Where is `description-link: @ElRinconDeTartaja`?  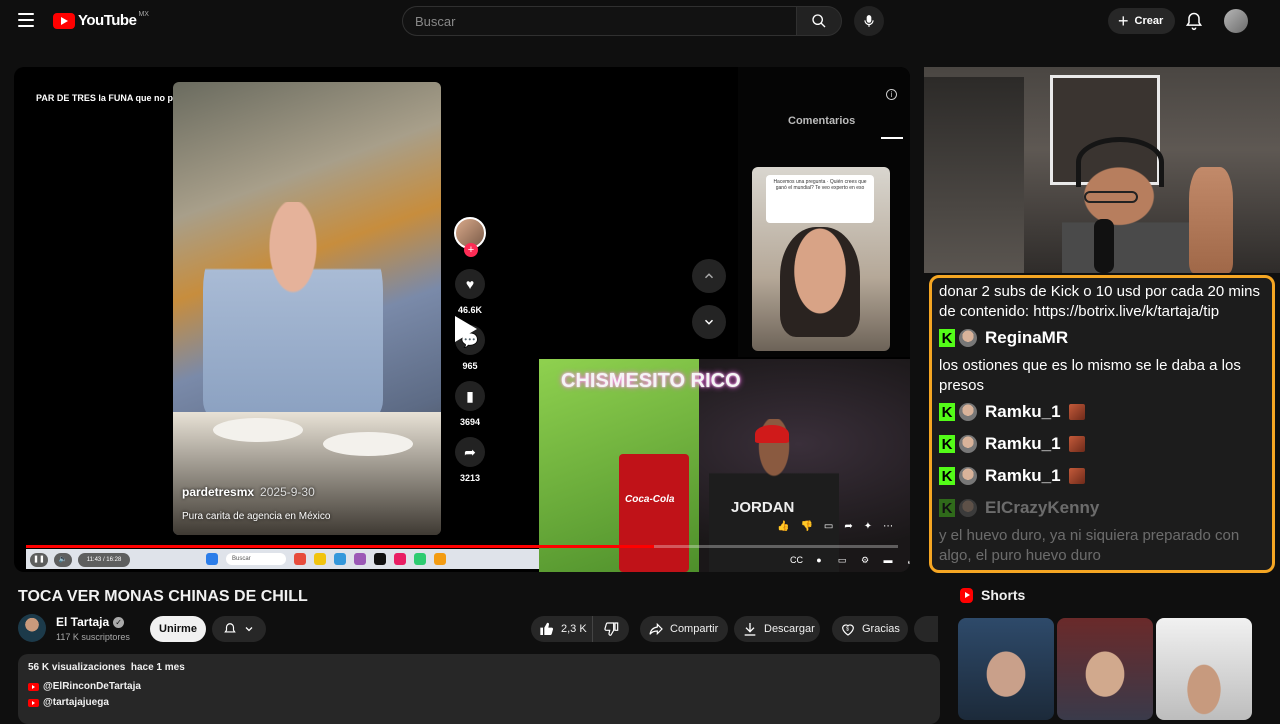
description-link: @ElRinconDeTartaja is located at coordinates (479, 686).